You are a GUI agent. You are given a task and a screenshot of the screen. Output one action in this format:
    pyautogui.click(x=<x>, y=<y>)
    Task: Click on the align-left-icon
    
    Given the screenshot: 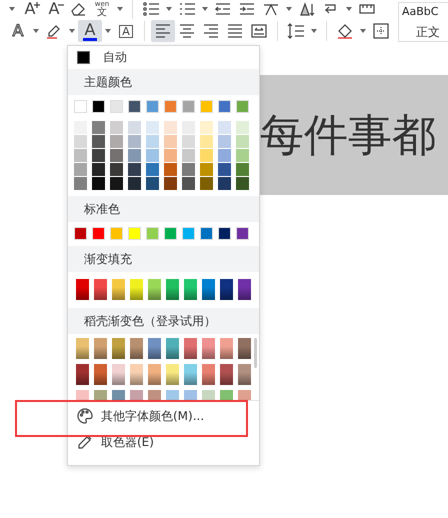 What is the action you would take?
    pyautogui.click(x=163, y=31)
    